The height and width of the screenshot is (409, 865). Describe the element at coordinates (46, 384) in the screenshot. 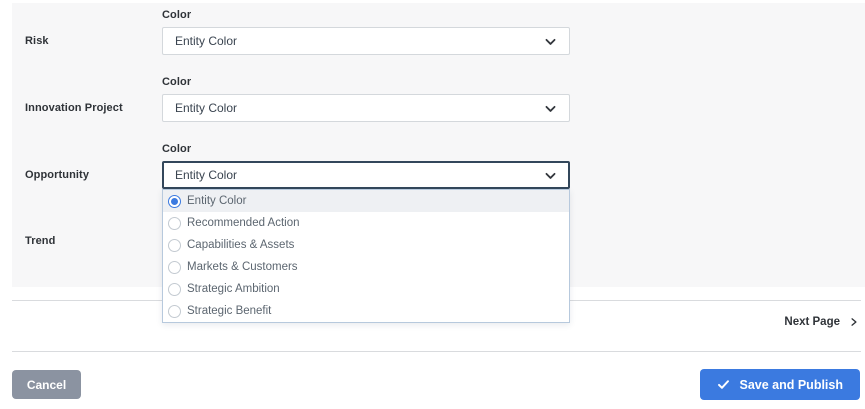

I see `cancel-button: Cancel` at that location.